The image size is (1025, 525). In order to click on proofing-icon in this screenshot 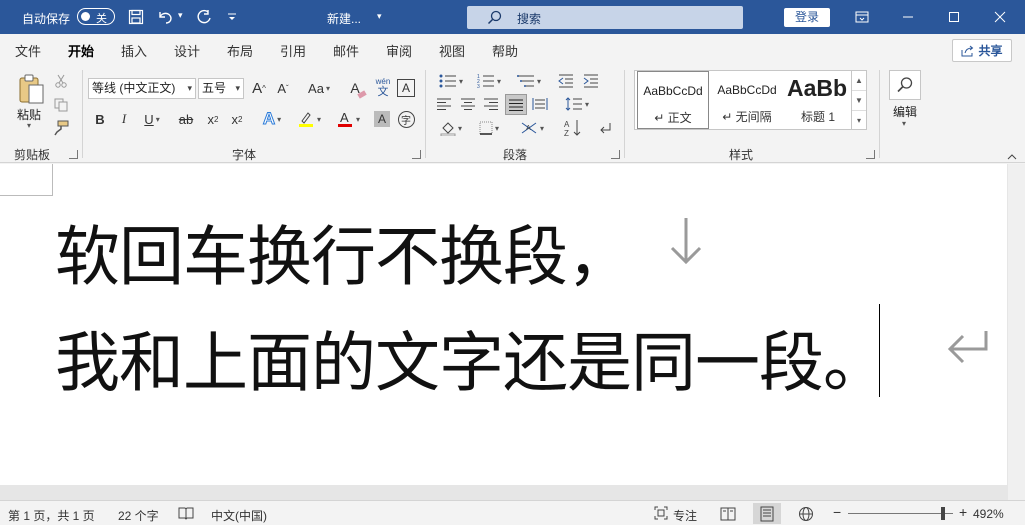, I will do `click(186, 514)`.